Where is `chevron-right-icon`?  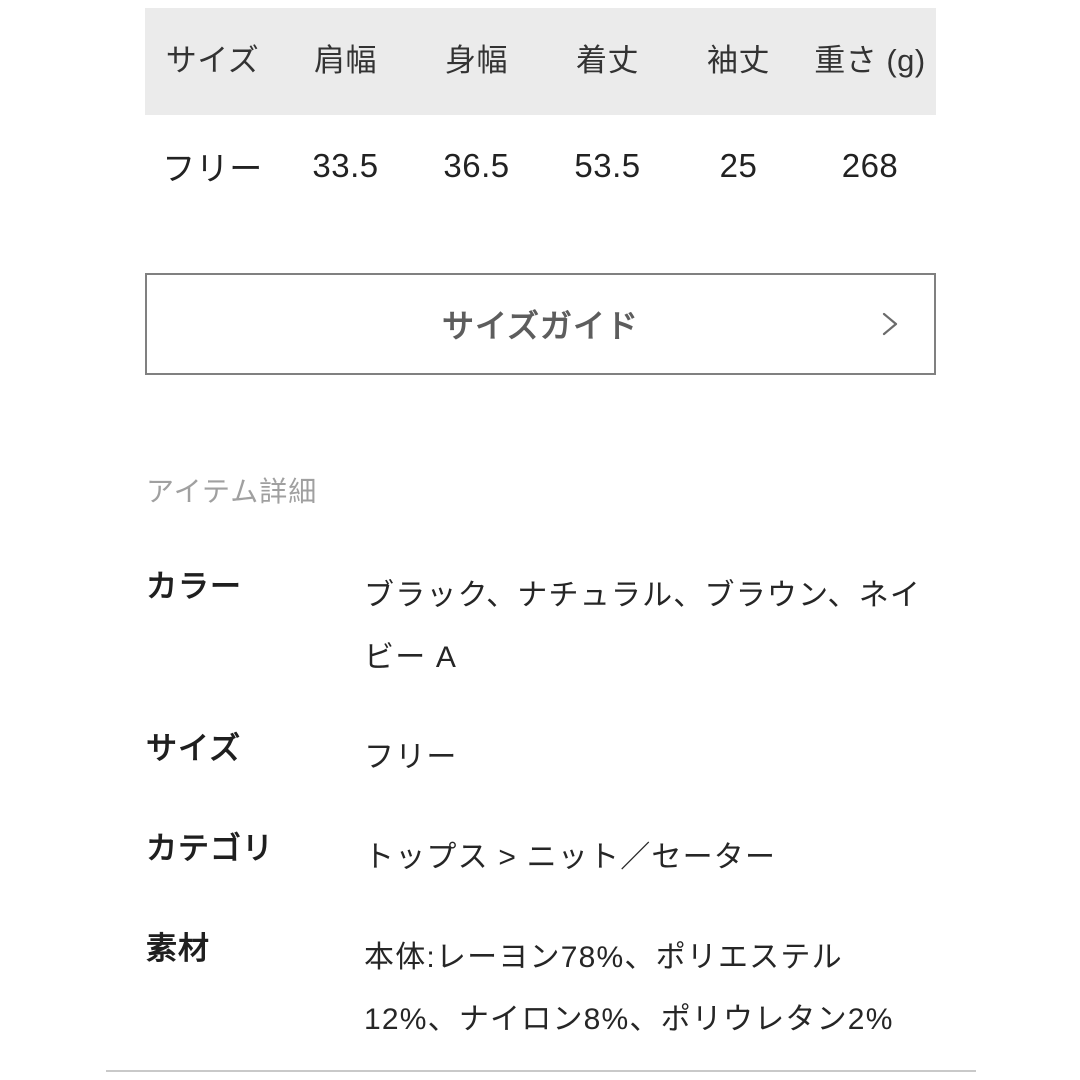
chevron-right-icon is located at coordinates (889, 324).